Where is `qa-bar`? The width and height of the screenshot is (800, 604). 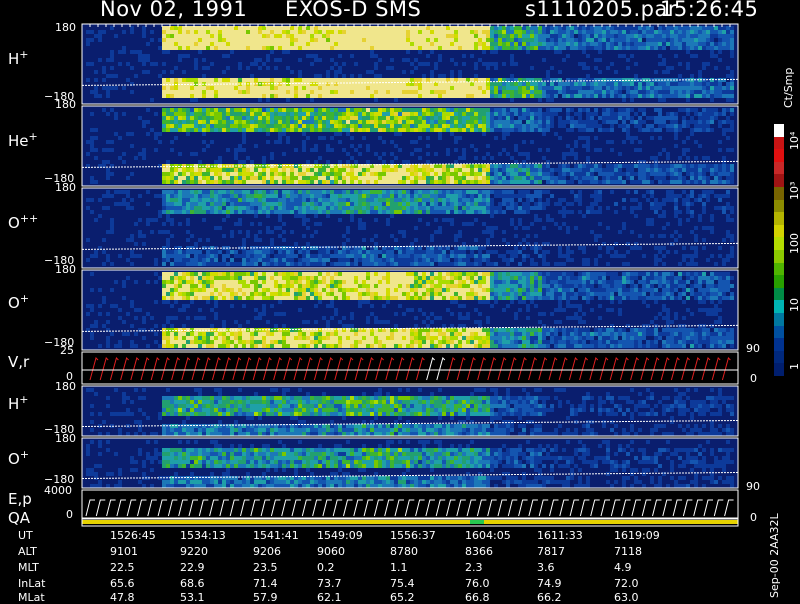 qa-bar is located at coordinates (410, 522).